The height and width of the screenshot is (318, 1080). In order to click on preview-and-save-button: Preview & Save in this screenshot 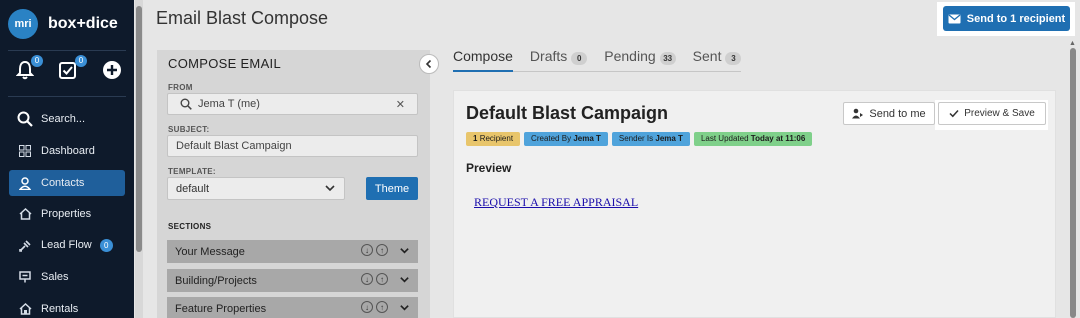, I will do `click(992, 113)`.